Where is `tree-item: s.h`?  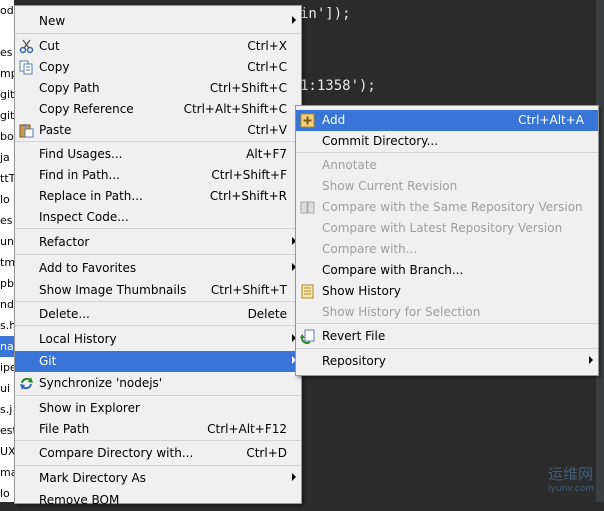
tree-item: s.h is located at coordinates (7, 325).